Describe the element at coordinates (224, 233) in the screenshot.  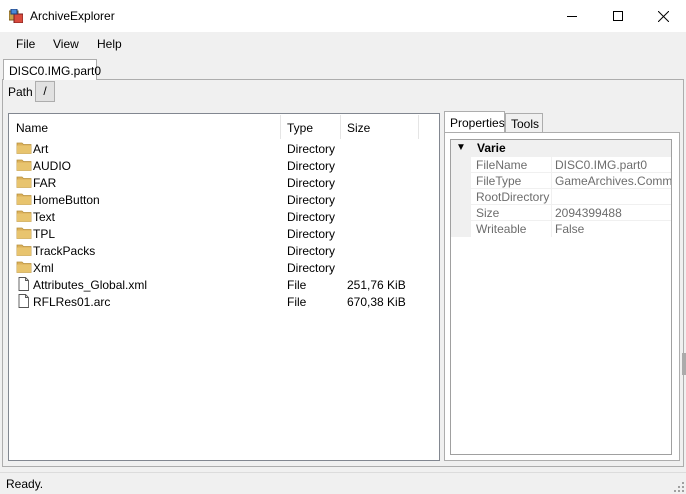
I see `list-item: TPL Directory` at that location.